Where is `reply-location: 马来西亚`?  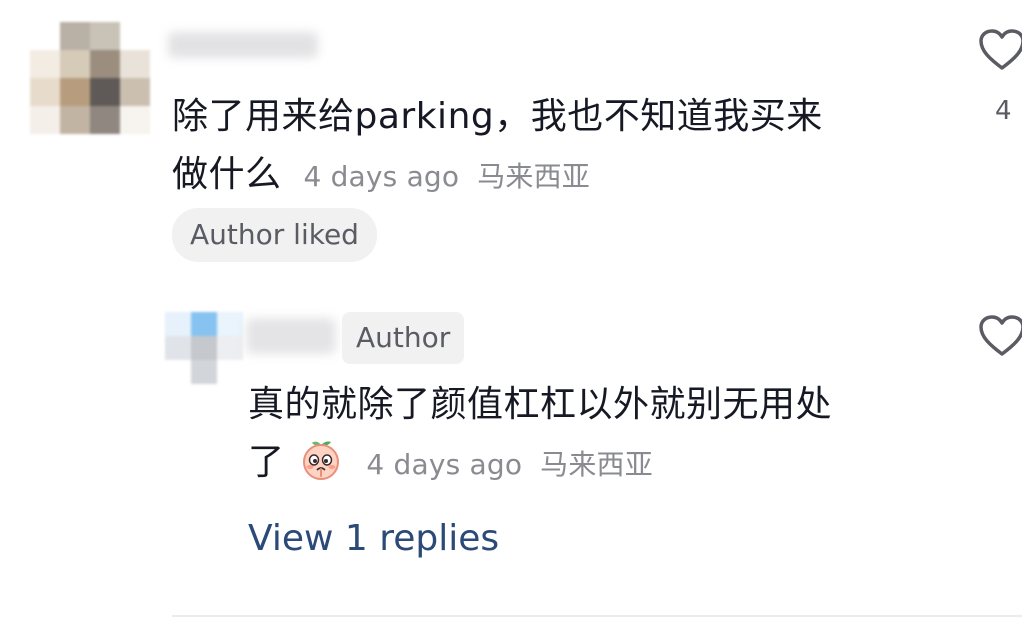
reply-location: 马来西亚 is located at coordinates (596, 464).